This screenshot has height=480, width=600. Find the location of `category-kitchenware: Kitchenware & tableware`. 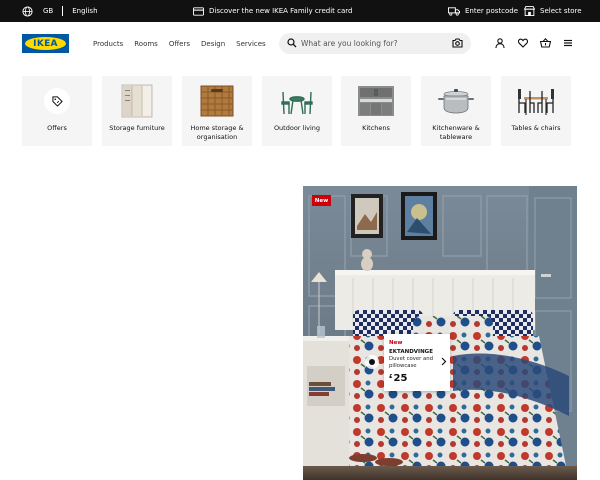

category-kitchenware: Kitchenware & tableware is located at coordinates (456, 111).